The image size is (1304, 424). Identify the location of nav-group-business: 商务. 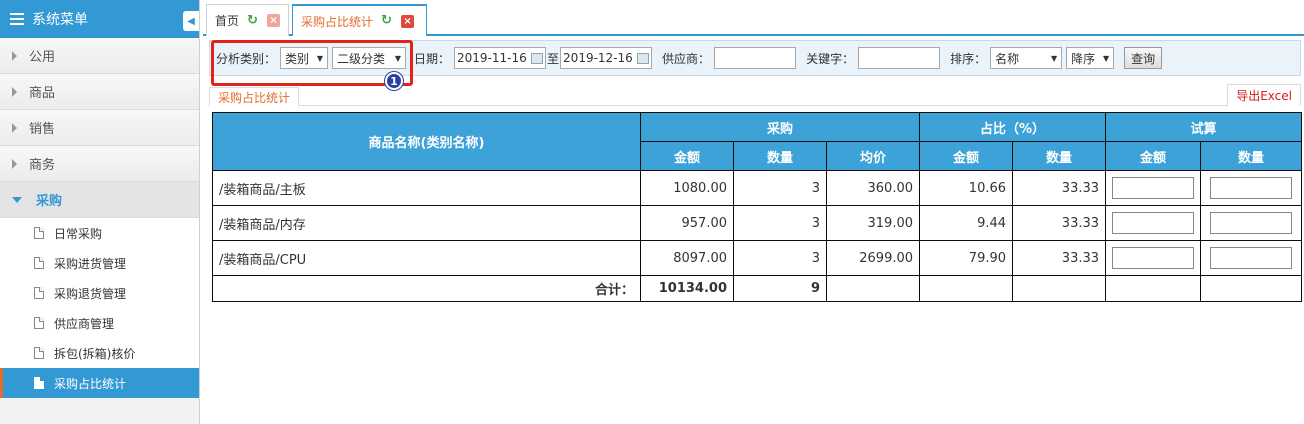
(99, 164).